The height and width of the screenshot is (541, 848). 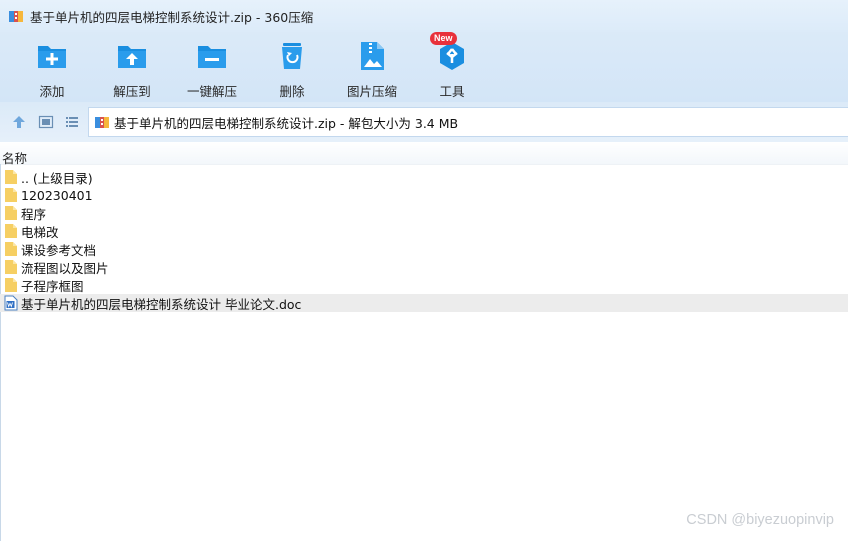 I want to click on list-item: 流程图以及图片, so click(x=424, y=267).